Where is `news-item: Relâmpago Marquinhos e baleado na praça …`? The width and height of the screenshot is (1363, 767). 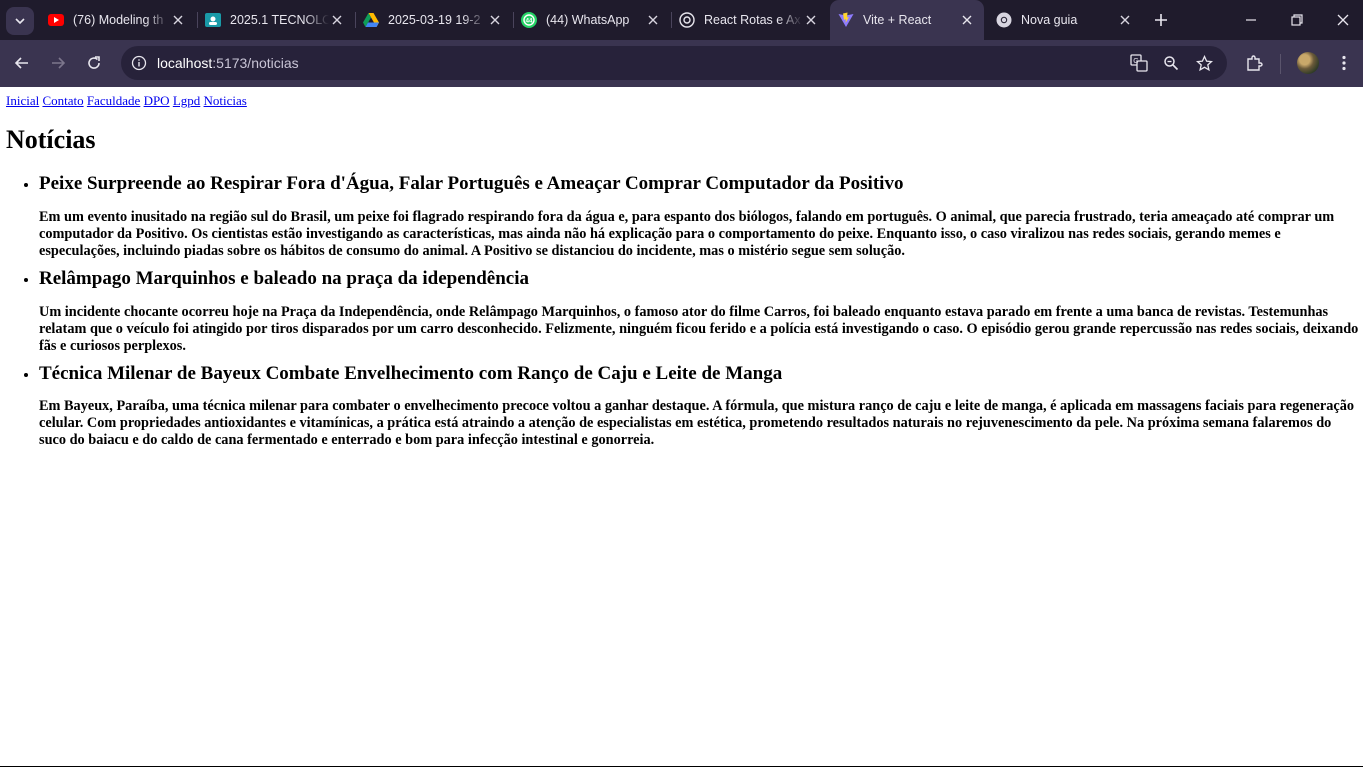 news-item: Relâmpago Marquinhos e baleado na praça … is located at coordinates (701, 311).